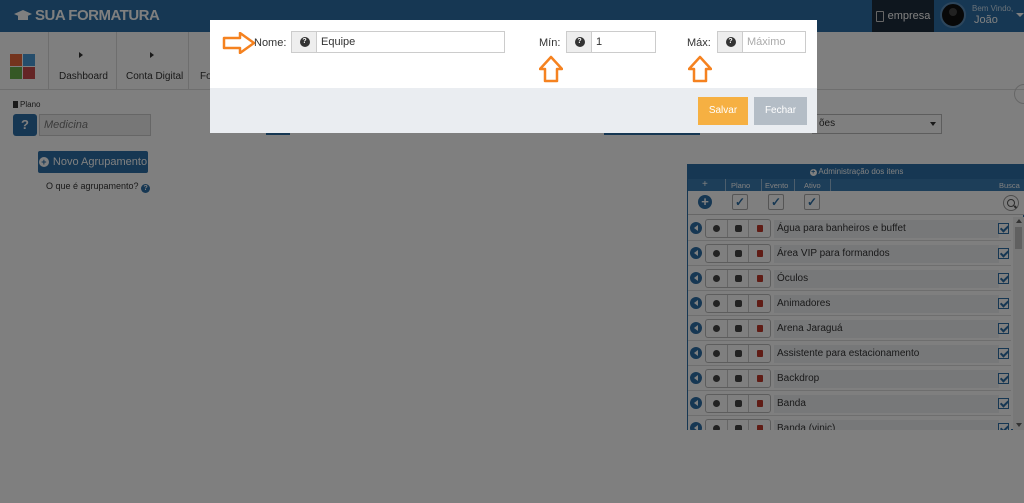 The height and width of the screenshot is (503, 1024). What do you see at coordinates (239, 43) in the screenshot?
I see `arrow-right-icon` at bounding box center [239, 43].